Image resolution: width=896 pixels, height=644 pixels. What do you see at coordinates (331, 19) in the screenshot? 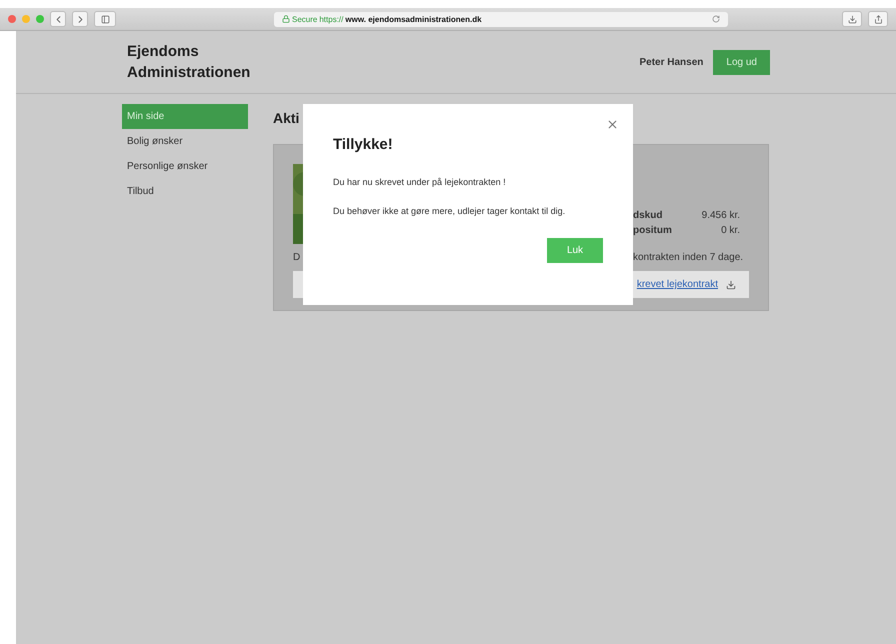
I see `url-scheme: https://` at bounding box center [331, 19].